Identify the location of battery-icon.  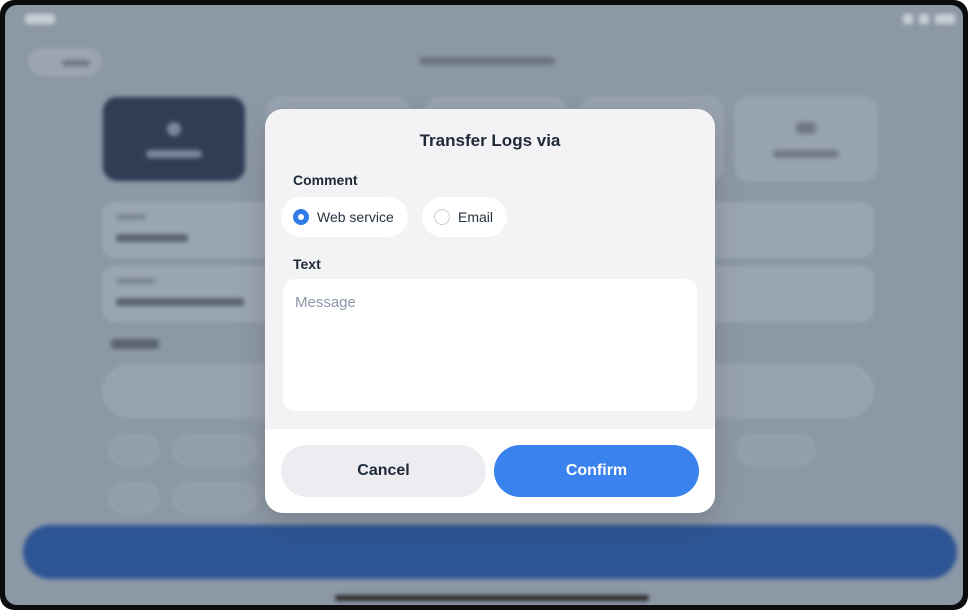
(945, 19).